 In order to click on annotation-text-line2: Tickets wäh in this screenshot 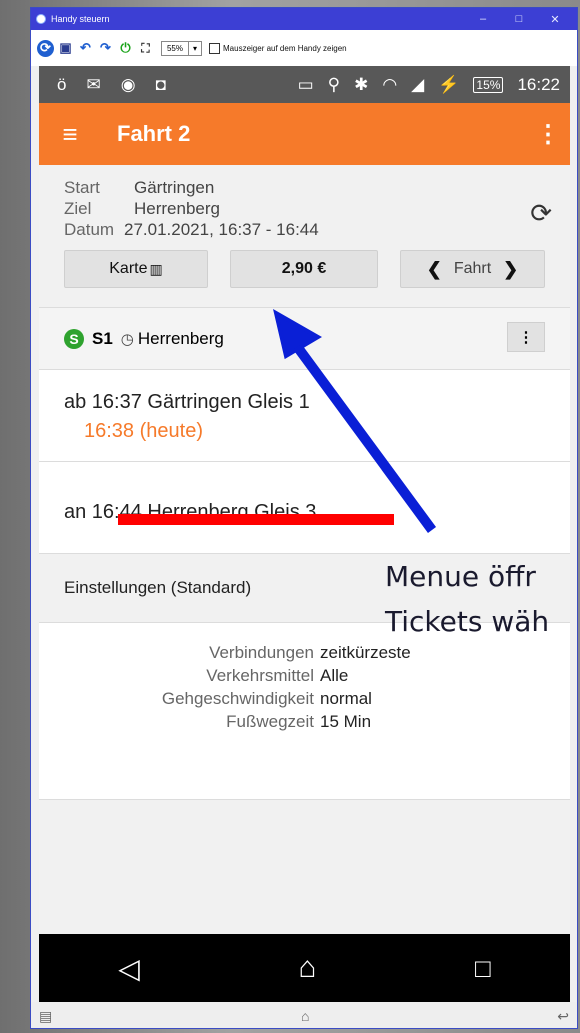, I will do `click(467, 621)`.